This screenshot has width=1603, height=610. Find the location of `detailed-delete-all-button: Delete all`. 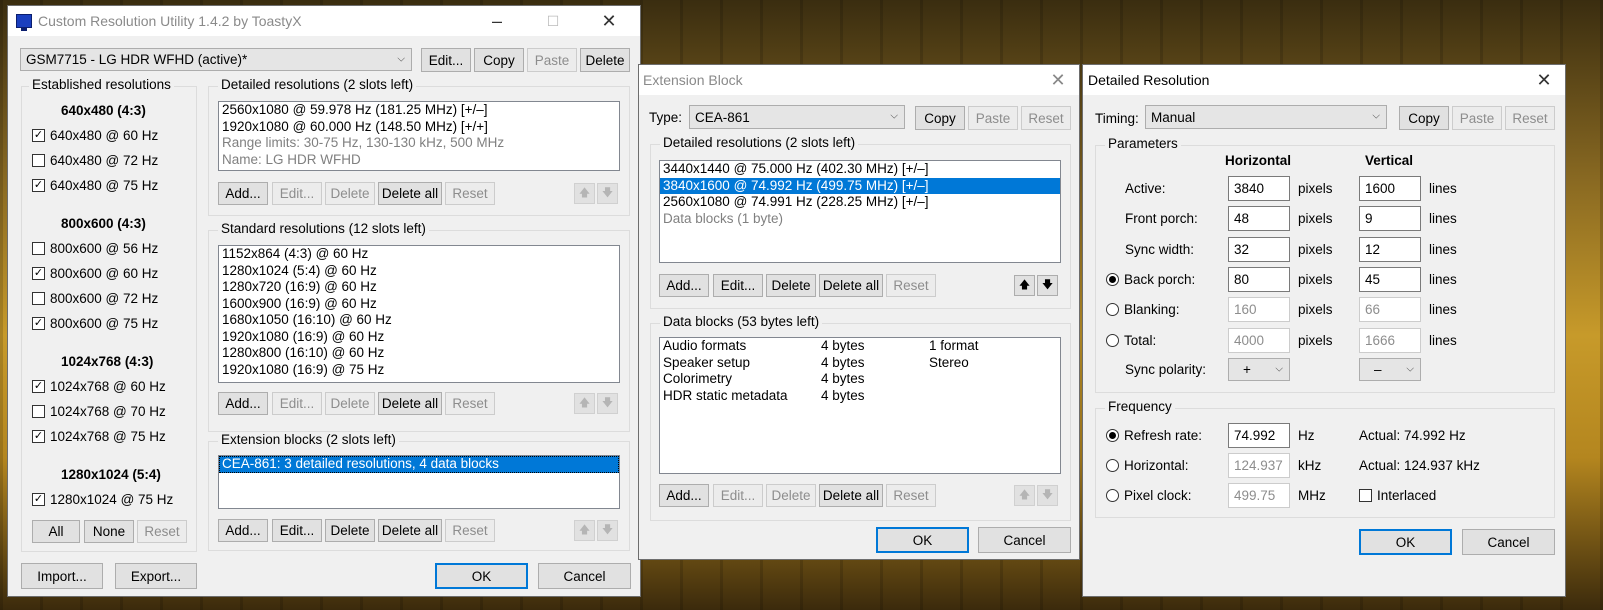

detailed-delete-all-button: Delete all is located at coordinates (410, 193).